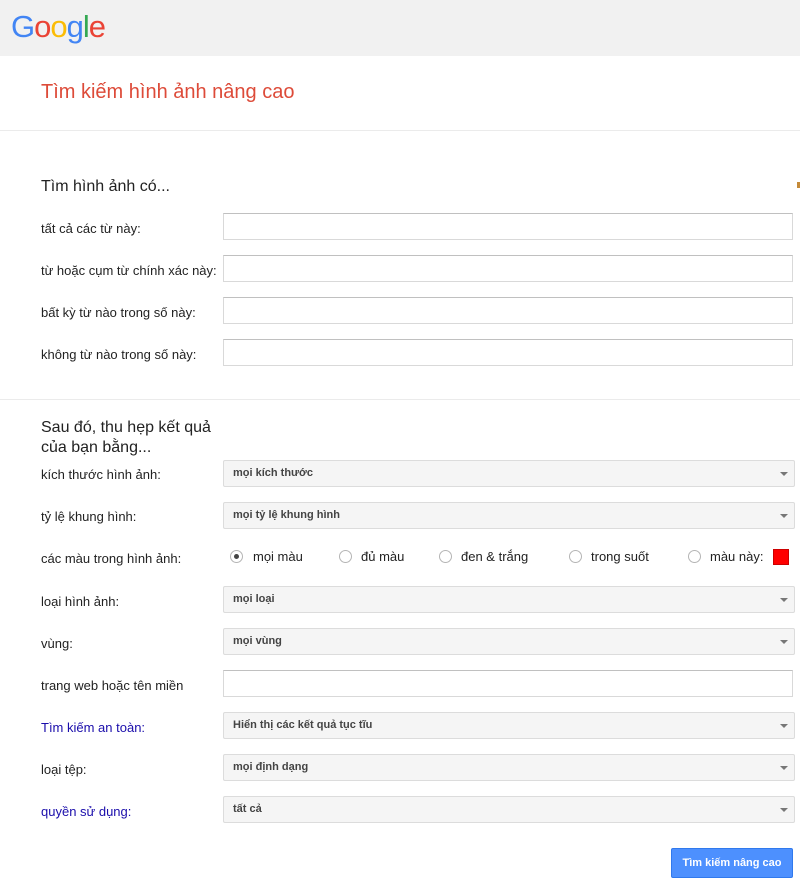 The width and height of the screenshot is (800, 888). Describe the element at coordinates (93, 727) in the screenshot. I see `safe-search-link: Tìm kiếm an toàn:` at that location.